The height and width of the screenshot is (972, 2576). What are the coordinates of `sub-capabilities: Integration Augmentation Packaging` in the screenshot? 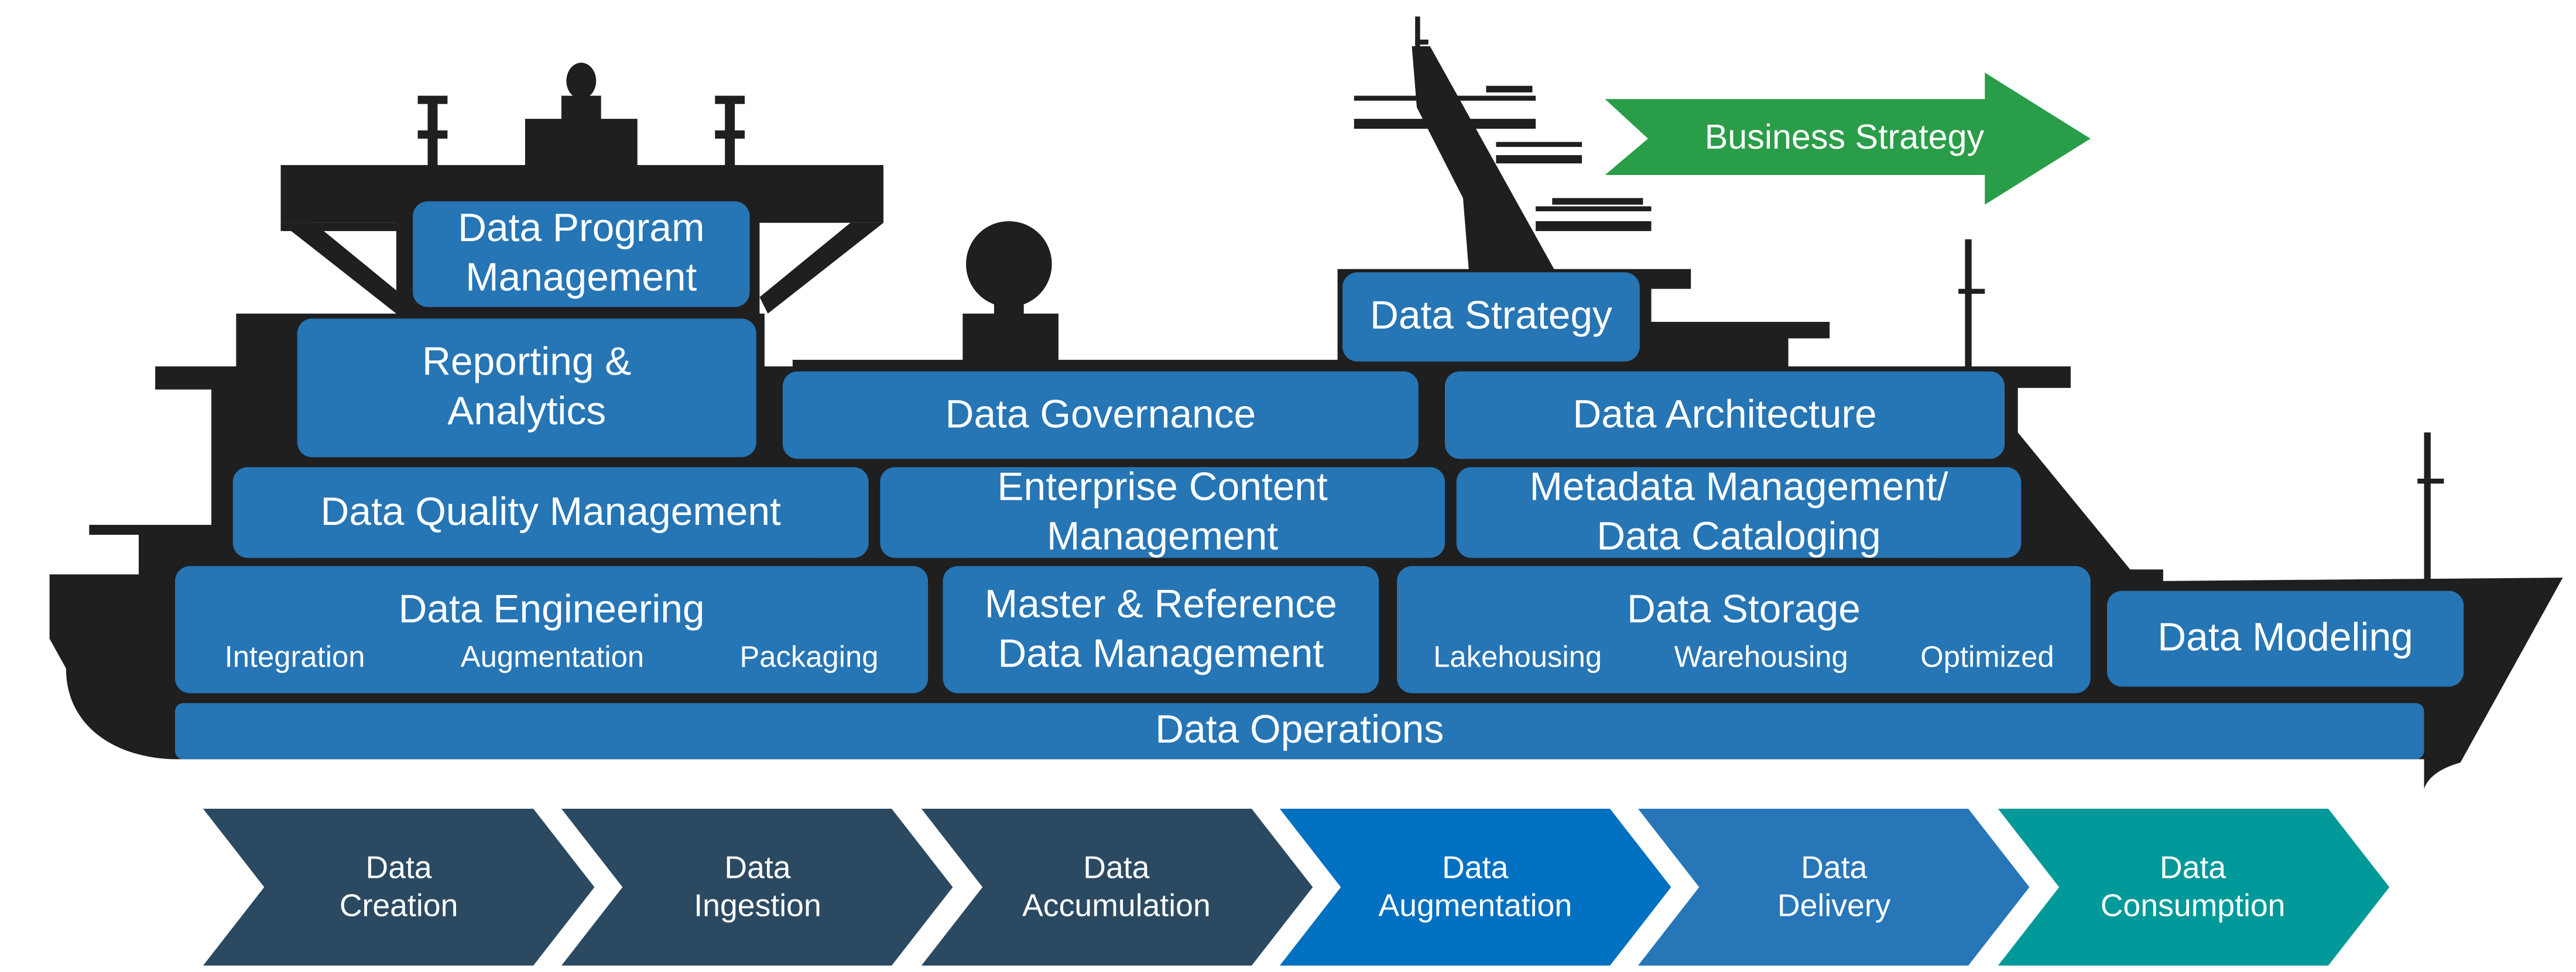 It's located at (551, 656).